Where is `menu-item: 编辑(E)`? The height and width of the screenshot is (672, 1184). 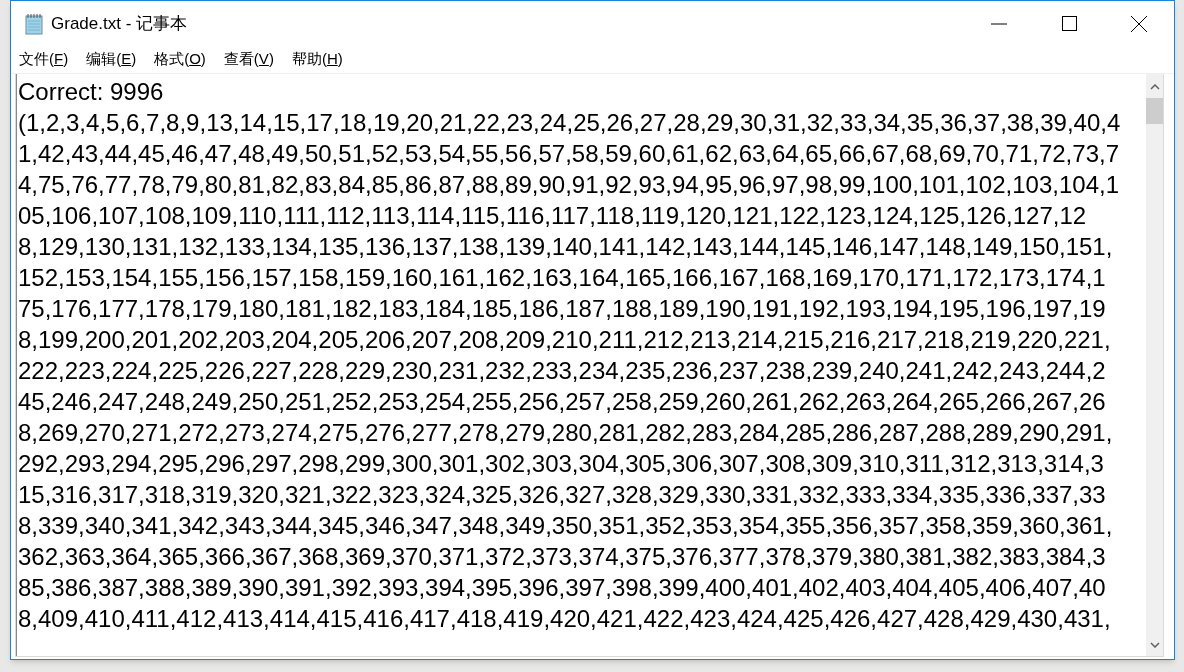
menu-item: 编辑(E) is located at coordinates (111, 59).